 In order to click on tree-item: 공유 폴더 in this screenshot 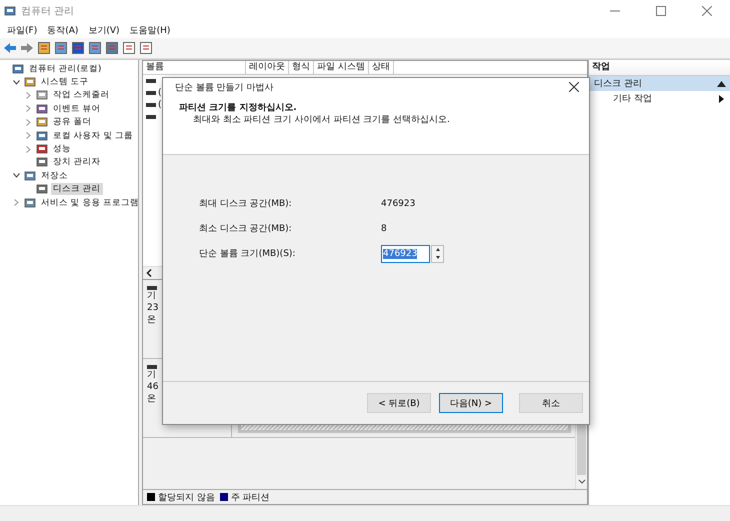, I will do `click(72, 122)`.